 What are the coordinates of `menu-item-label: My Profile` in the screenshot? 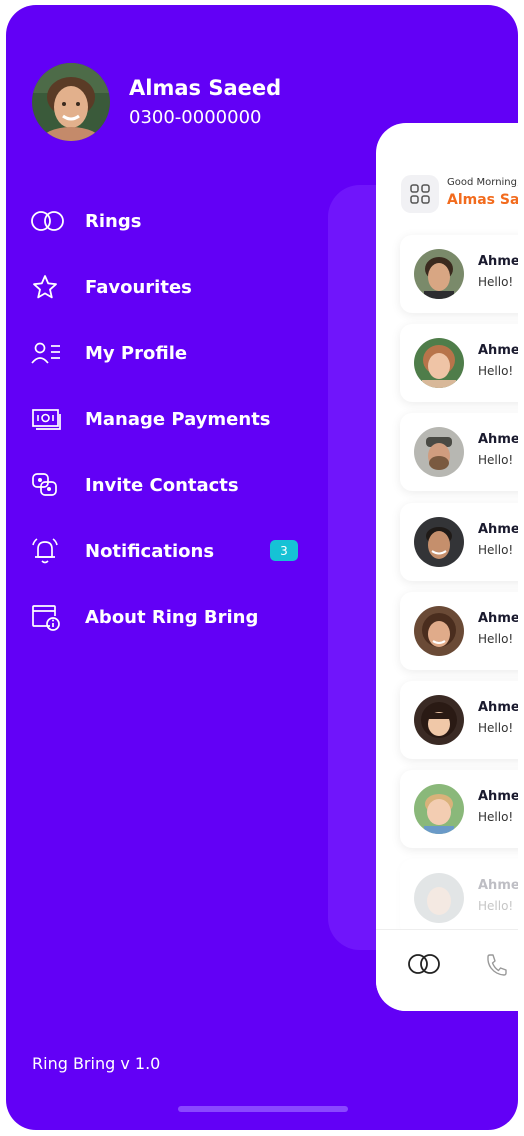 It's located at (136, 353).